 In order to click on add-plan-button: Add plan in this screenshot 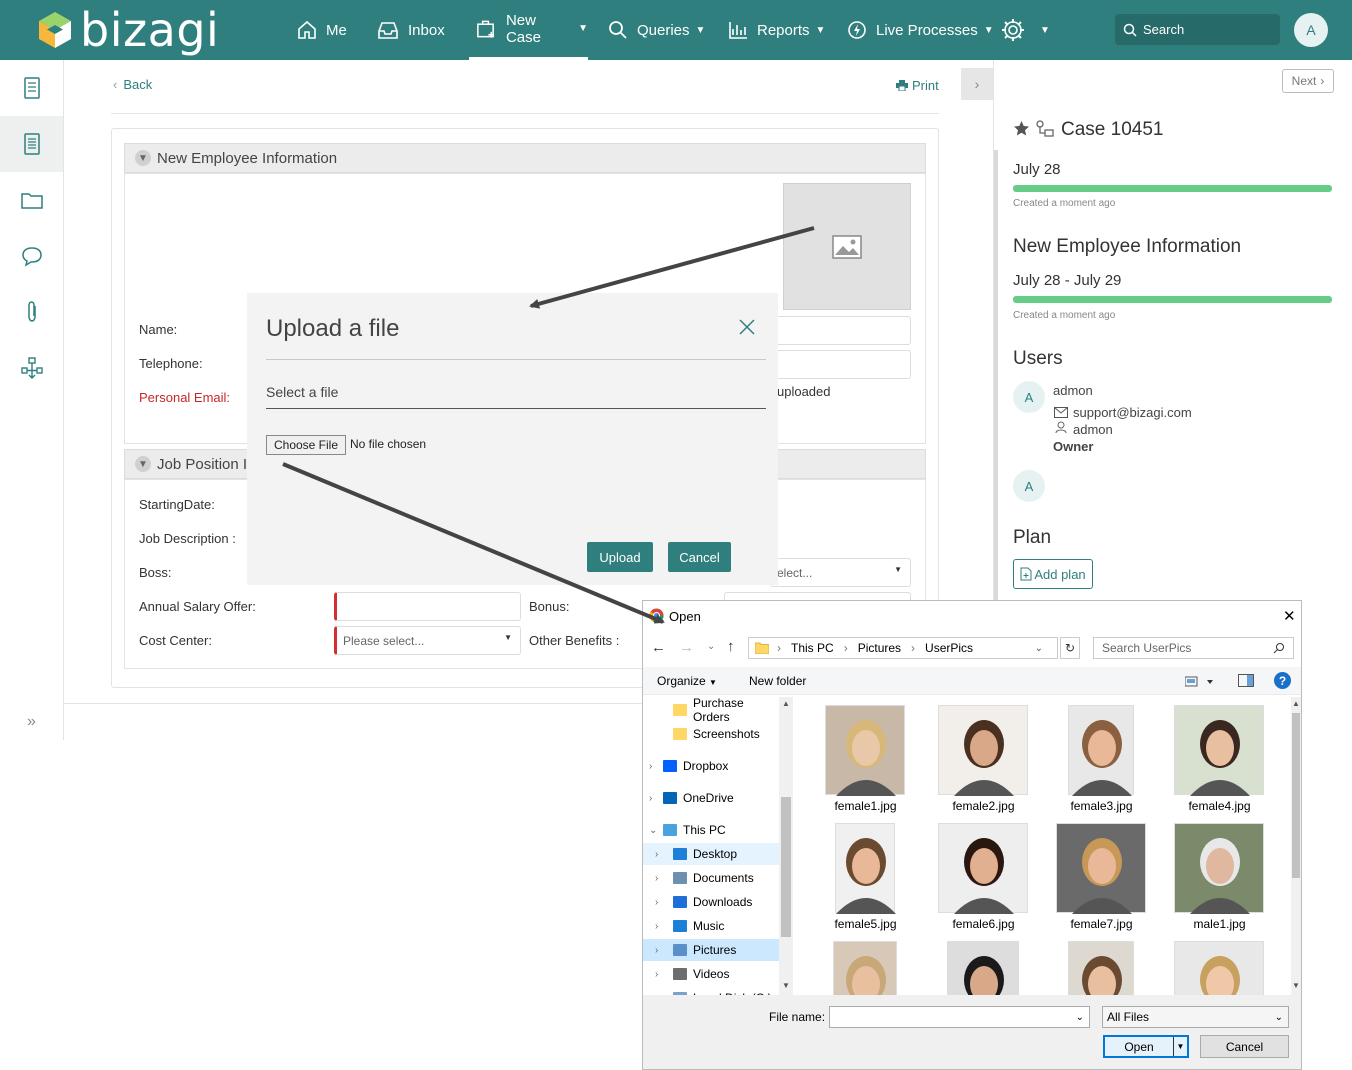, I will do `click(1053, 574)`.